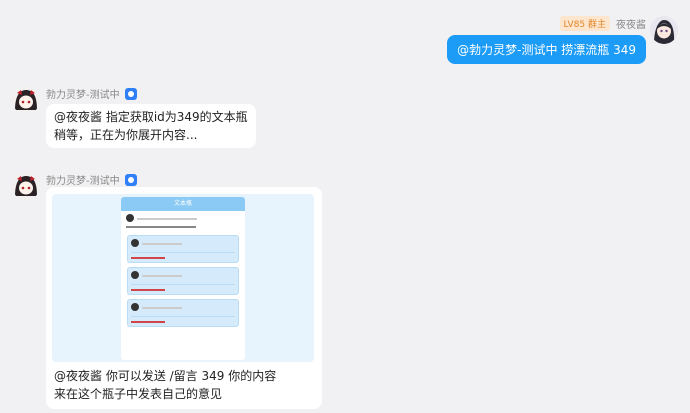  What do you see at coordinates (167, 219) in the screenshot?
I see `post-meta-line` at bounding box center [167, 219].